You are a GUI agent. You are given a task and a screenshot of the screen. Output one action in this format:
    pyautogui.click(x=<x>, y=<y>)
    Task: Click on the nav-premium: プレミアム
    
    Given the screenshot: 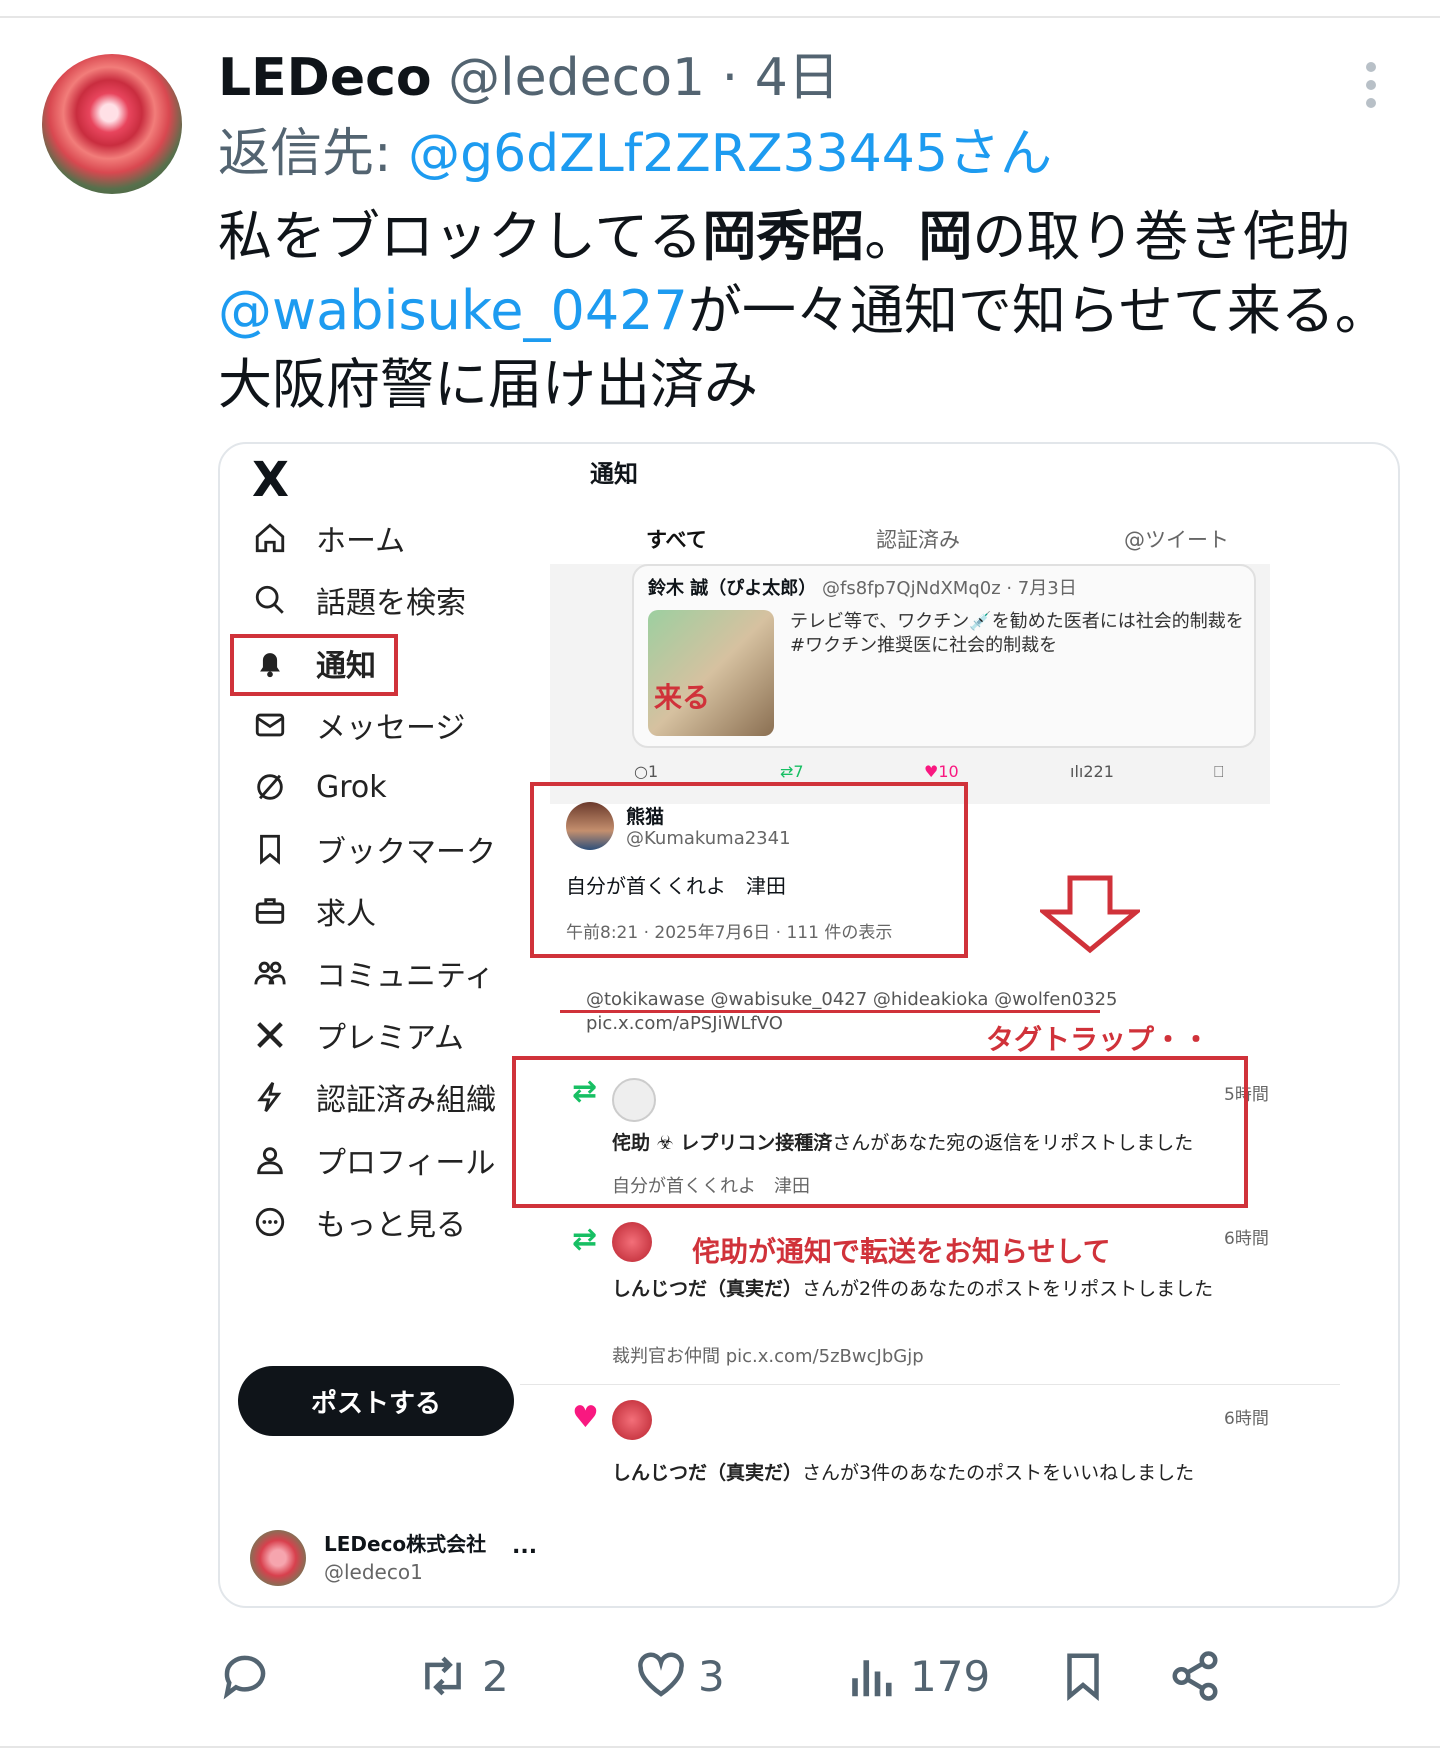 What is the action you would take?
    pyautogui.click(x=357, y=1035)
    